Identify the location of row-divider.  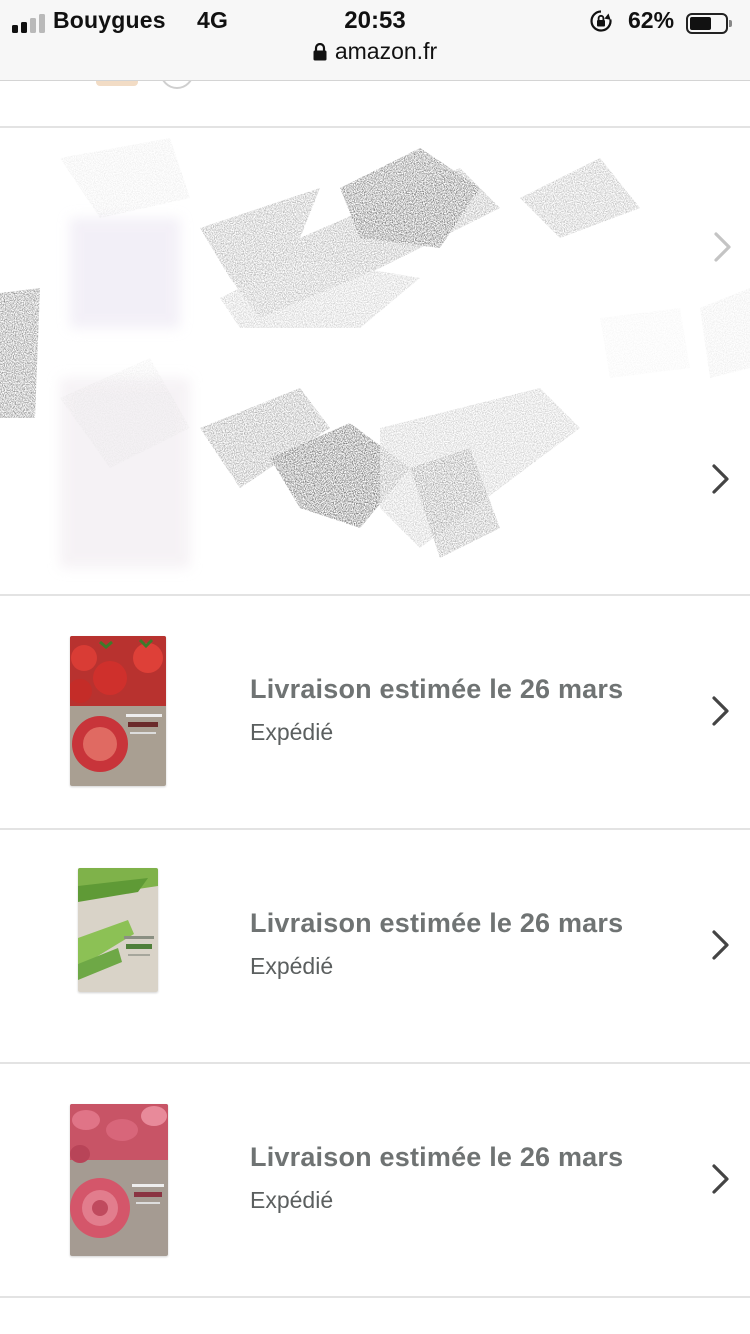
(375, 1297).